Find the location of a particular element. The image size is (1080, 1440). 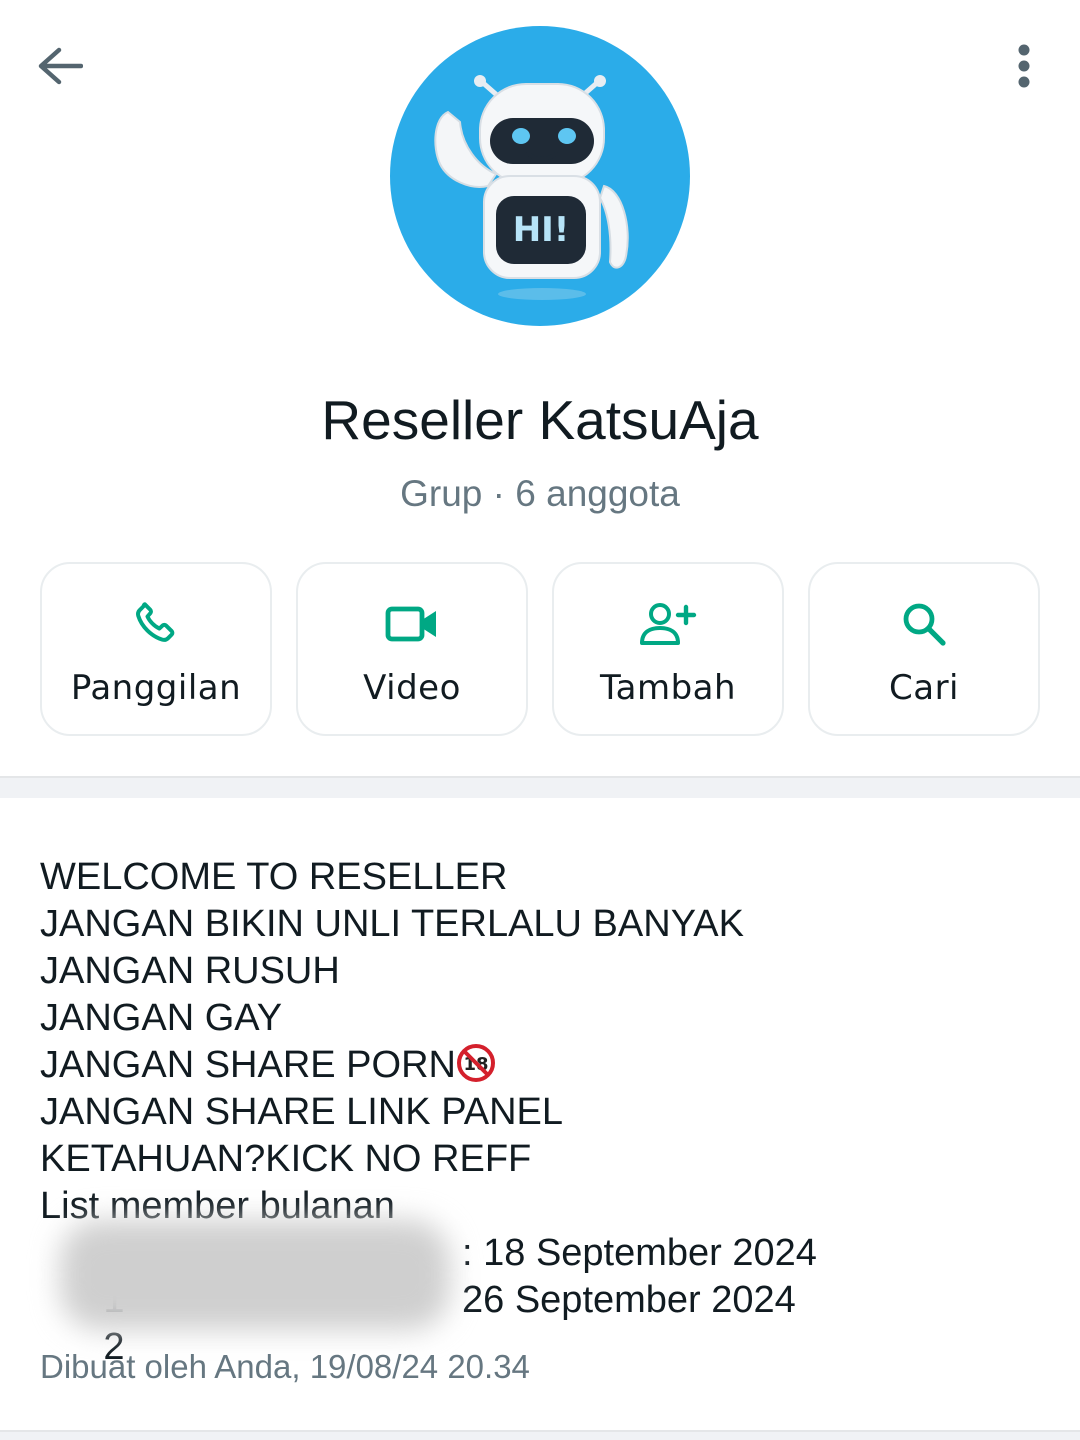

more-options-button is located at coordinates (1024, 66).